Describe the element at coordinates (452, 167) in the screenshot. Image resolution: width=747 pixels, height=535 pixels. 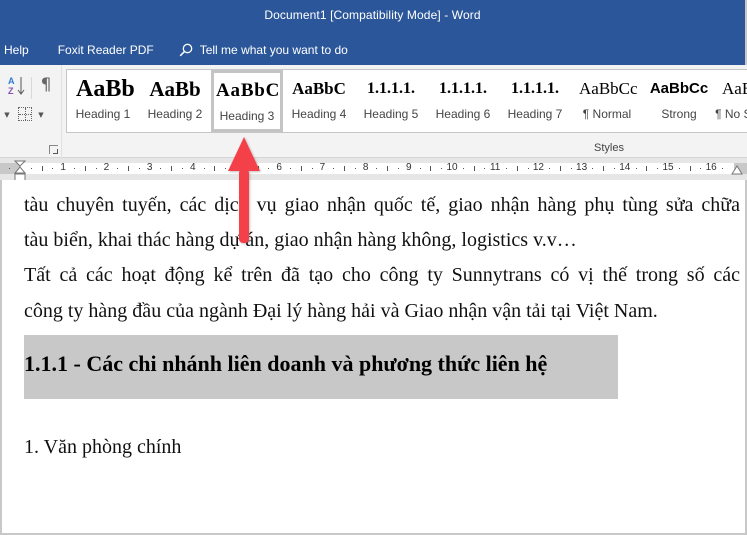
I see `ruler-number: 10` at that location.